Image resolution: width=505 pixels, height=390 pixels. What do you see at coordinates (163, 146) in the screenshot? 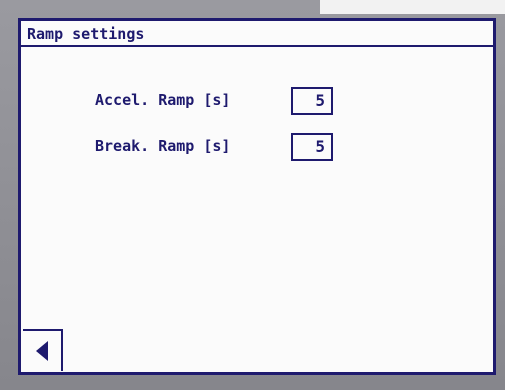
I see `break-ramp-label: Break. Ramp [s]` at bounding box center [163, 146].